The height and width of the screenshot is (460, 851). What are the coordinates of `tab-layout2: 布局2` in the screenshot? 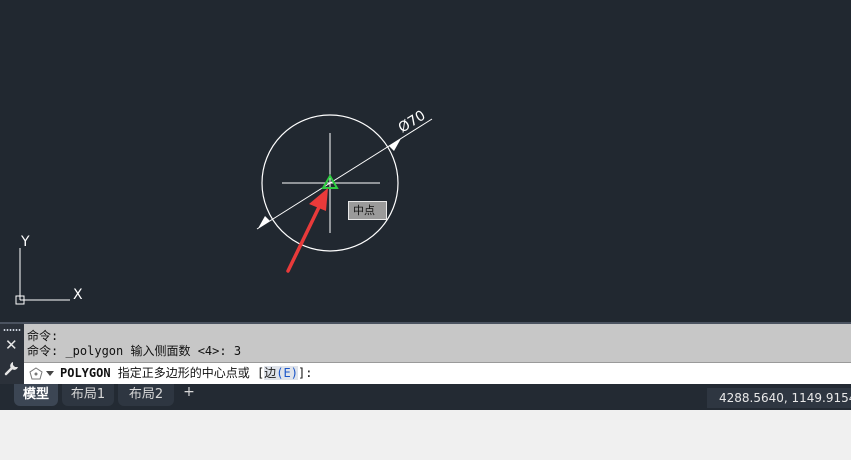 It's located at (146, 395).